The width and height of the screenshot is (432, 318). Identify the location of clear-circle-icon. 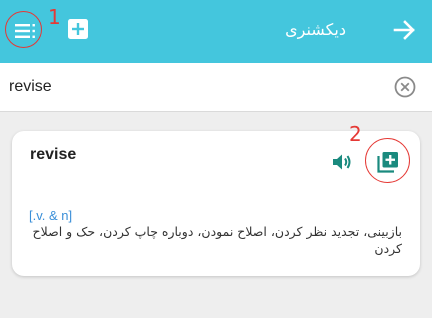
(405, 87).